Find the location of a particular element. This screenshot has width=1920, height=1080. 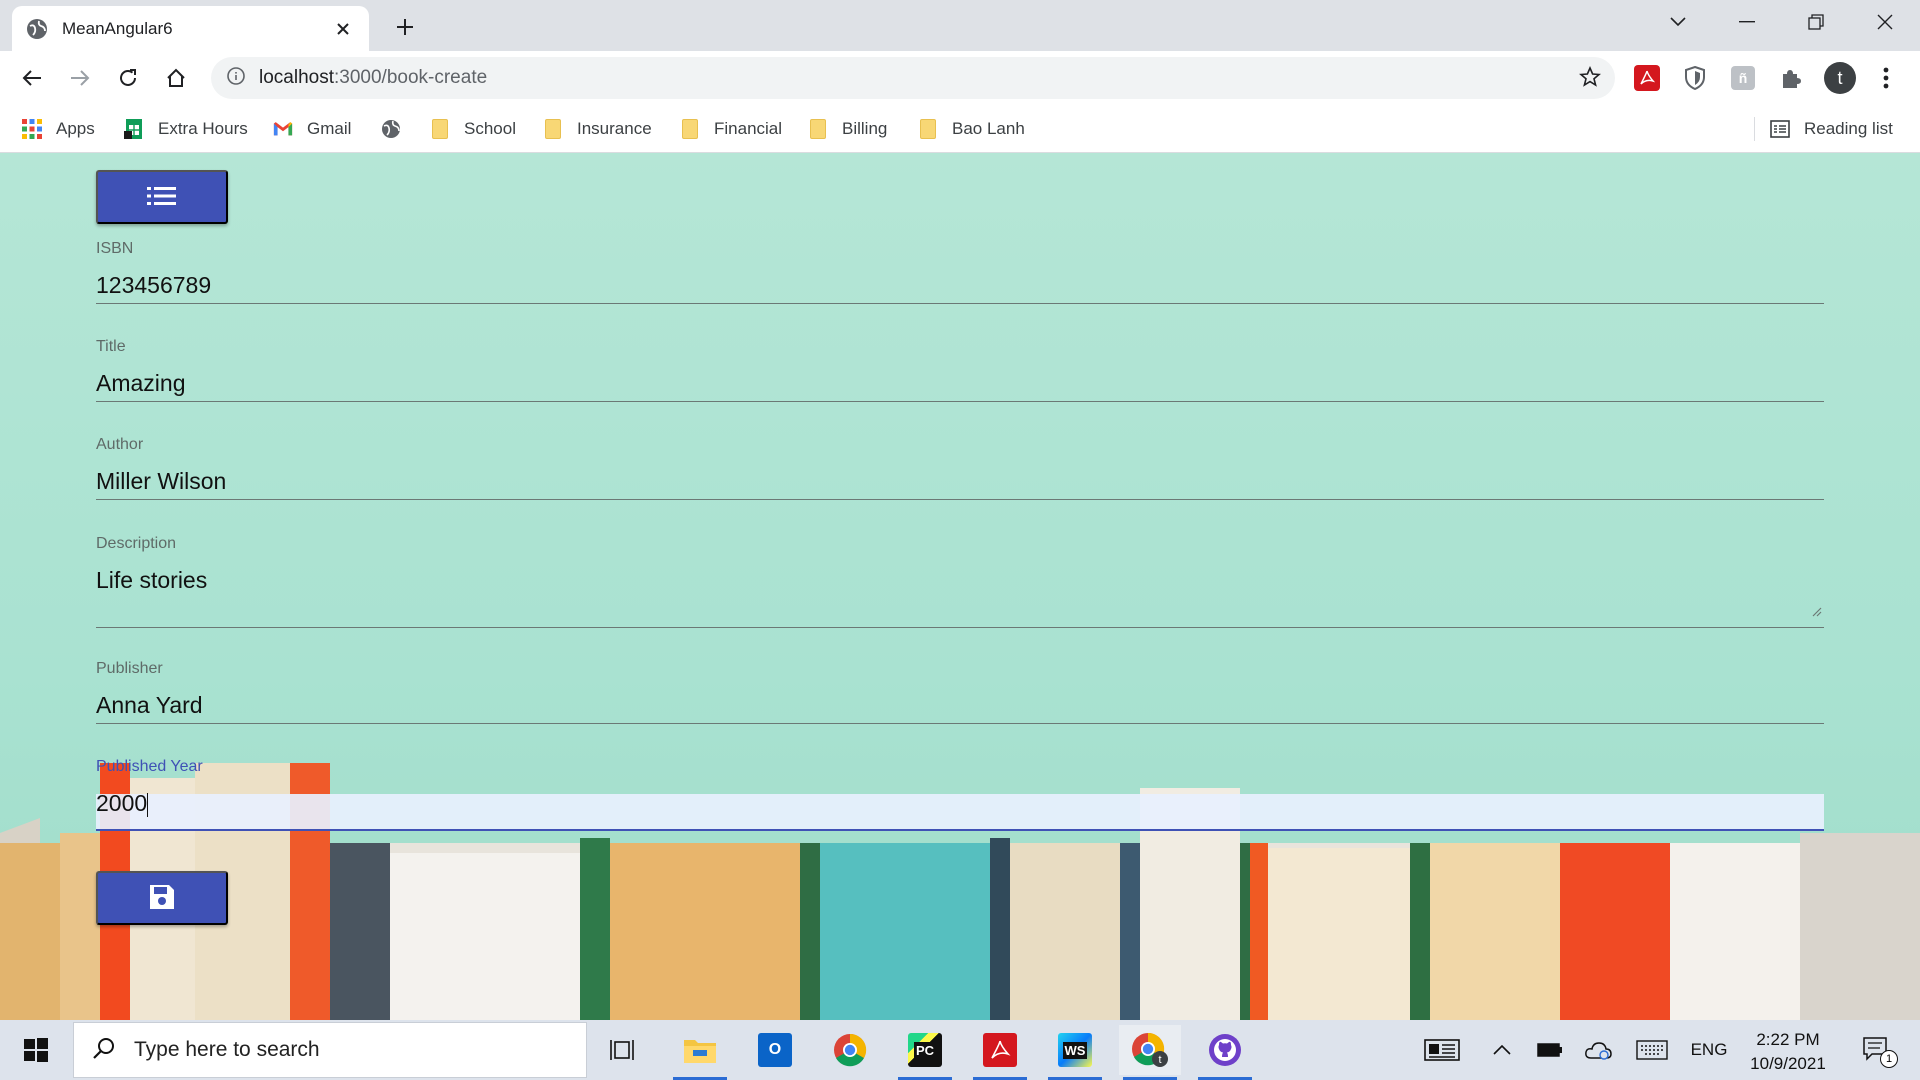

acrobat-icon is located at coordinates (1000, 1050).